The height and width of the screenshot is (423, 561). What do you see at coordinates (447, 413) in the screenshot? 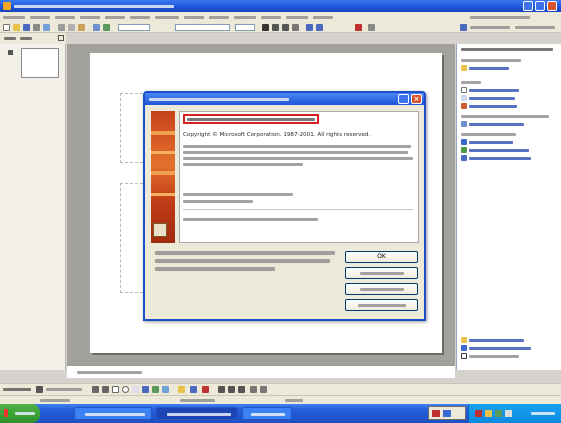
I see `language-bar` at bounding box center [447, 413].